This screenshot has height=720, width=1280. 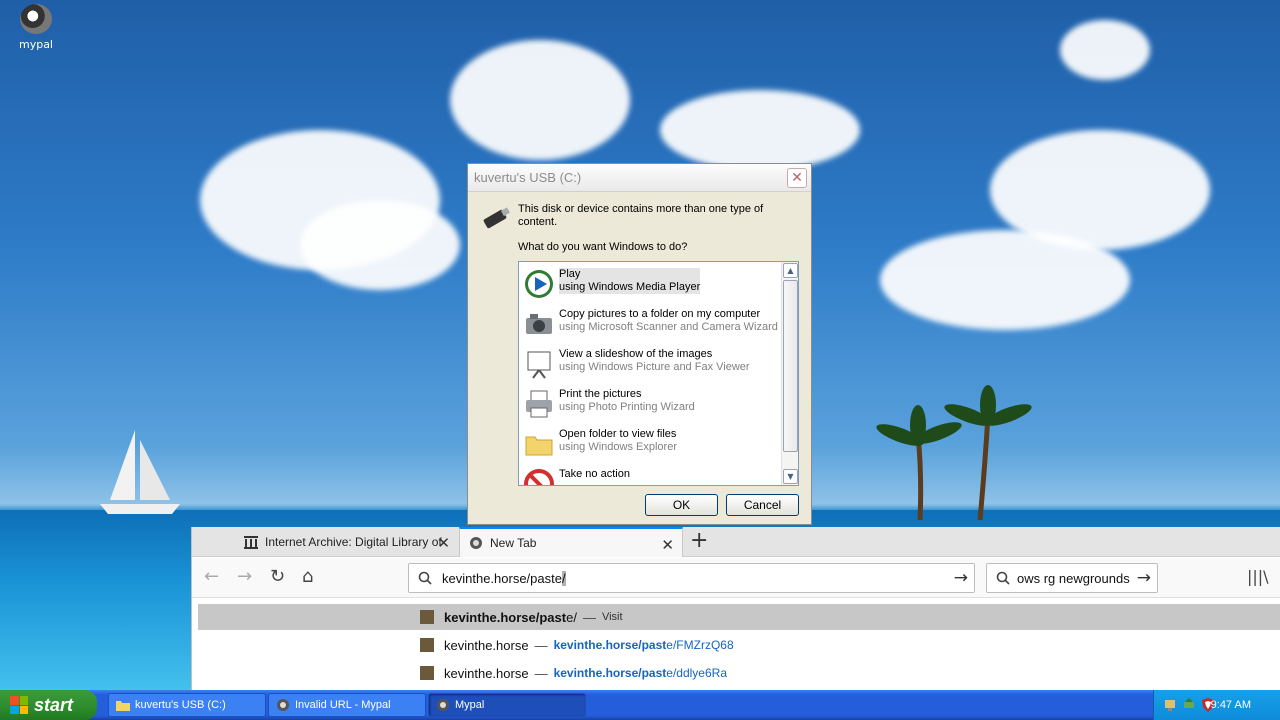 What do you see at coordinates (570, 274) in the screenshot?
I see `option-title: Play` at bounding box center [570, 274].